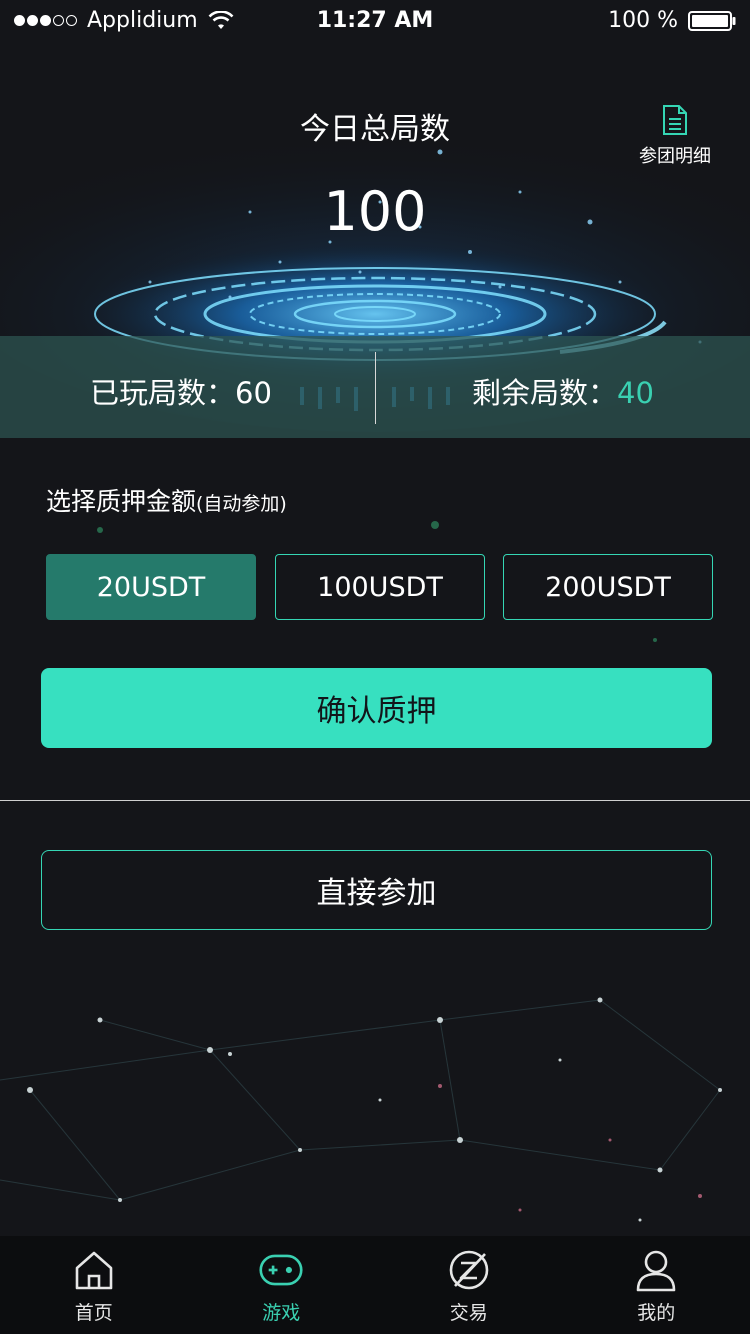 This screenshot has height=1334, width=750. Describe the element at coordinates (380, 587) in the screenshot. I see `amount-option-100usdt: 100USDT` at that location.